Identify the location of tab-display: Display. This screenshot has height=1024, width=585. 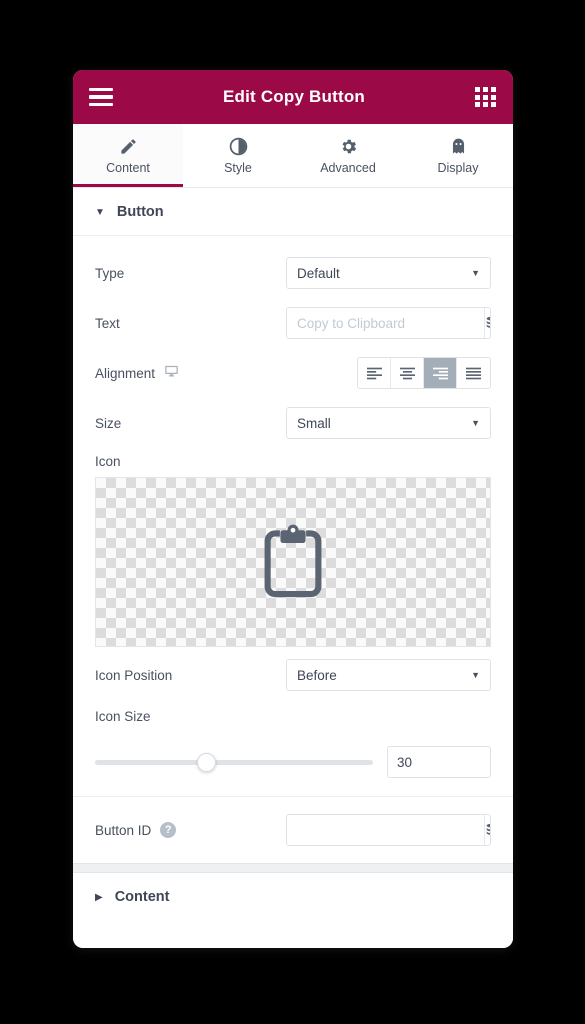
(458, 155).